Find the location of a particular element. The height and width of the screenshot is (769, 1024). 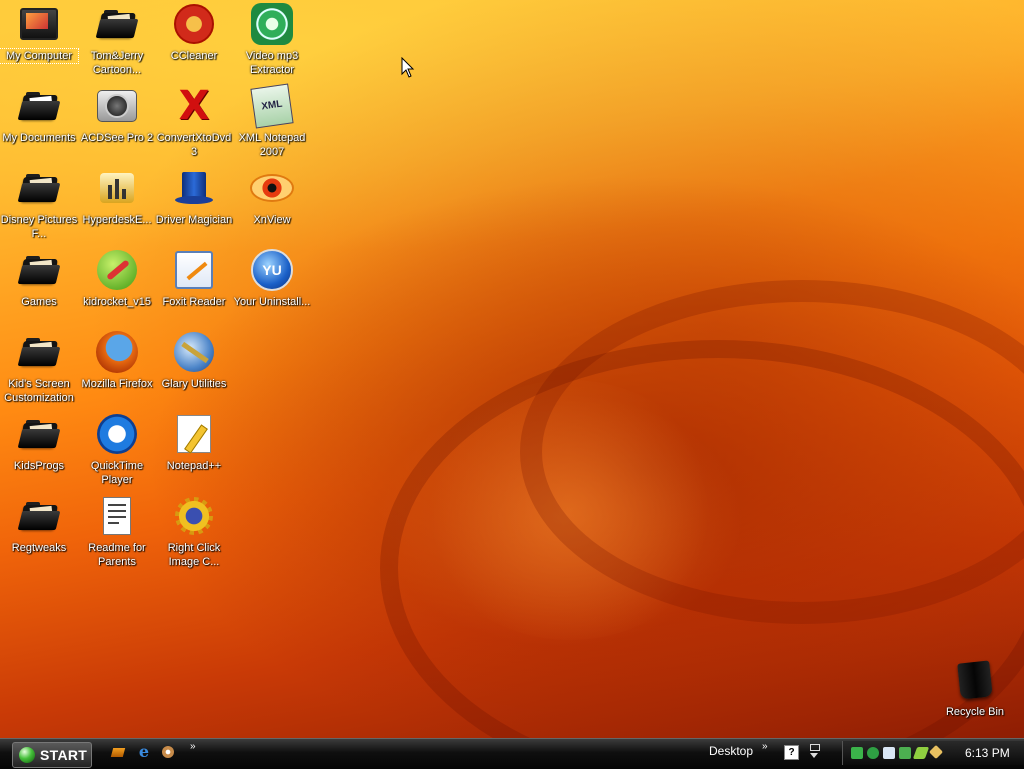

camera-icon is located at coordinates (117, 106).